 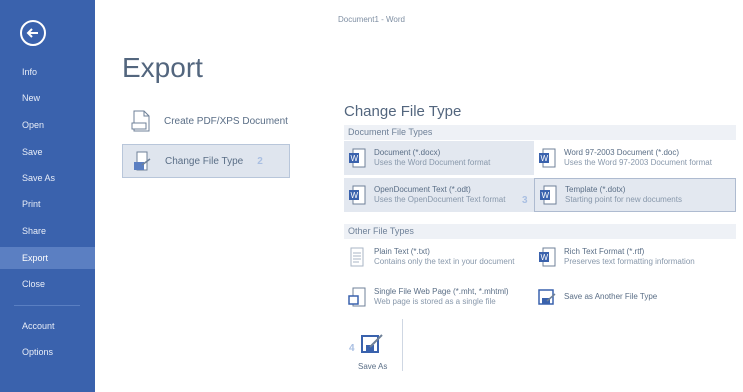 What do you see at coordinates (540, 231) in the screenshot?
I see `other-file-types-header: Other File Types` at bounding box center [540, 231].